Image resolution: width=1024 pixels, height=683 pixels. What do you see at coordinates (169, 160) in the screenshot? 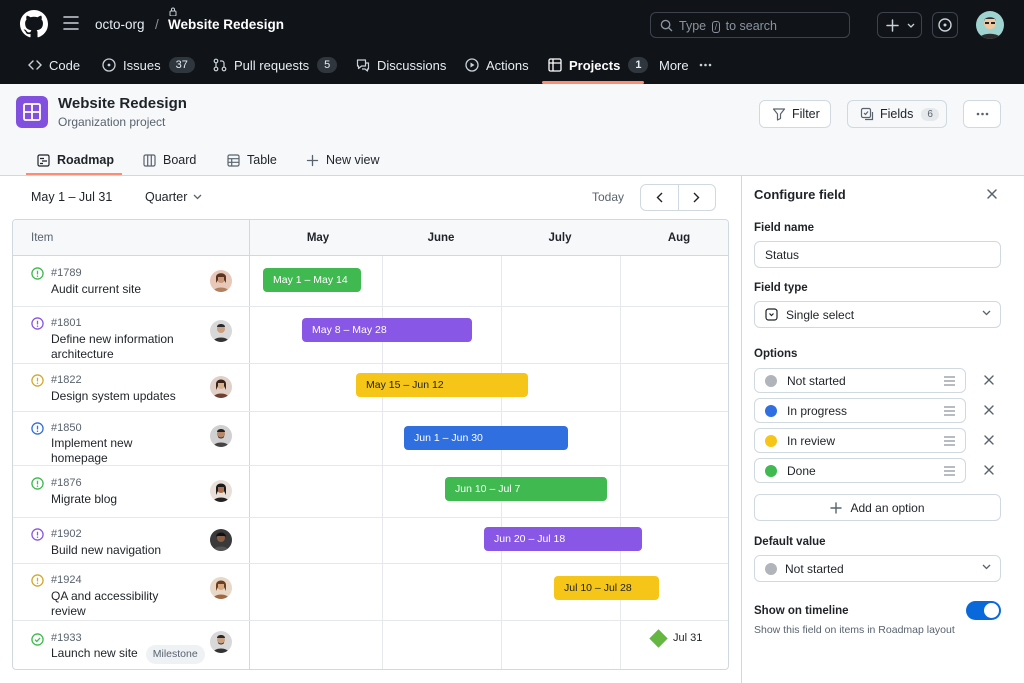
I see `view-tab-board: Board` at bounding box center [169, 160].